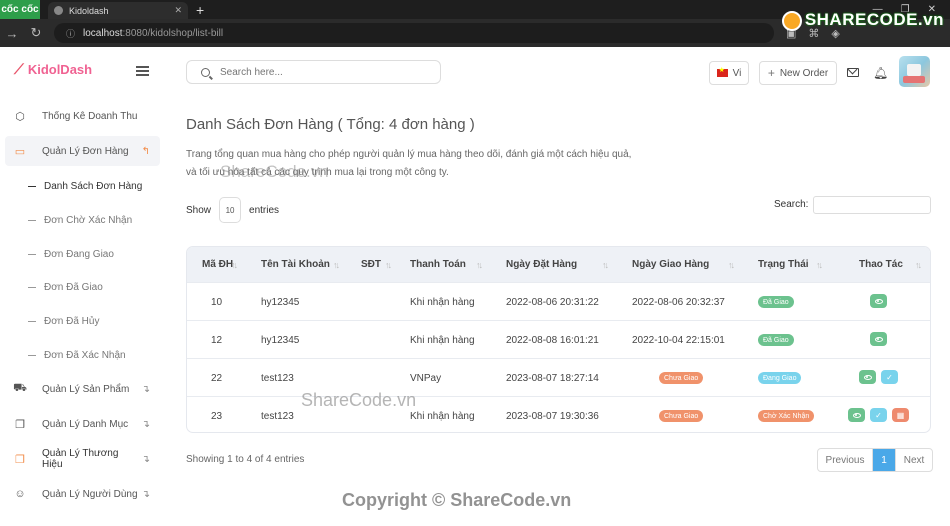 The width and height of the screenshot is (950, 526). Describe the element at coordinates (82, 389) in the screenshot. I see `sidebar-item-products: ⛟ Quản Lý Sản Phẩm ↴` at that location.